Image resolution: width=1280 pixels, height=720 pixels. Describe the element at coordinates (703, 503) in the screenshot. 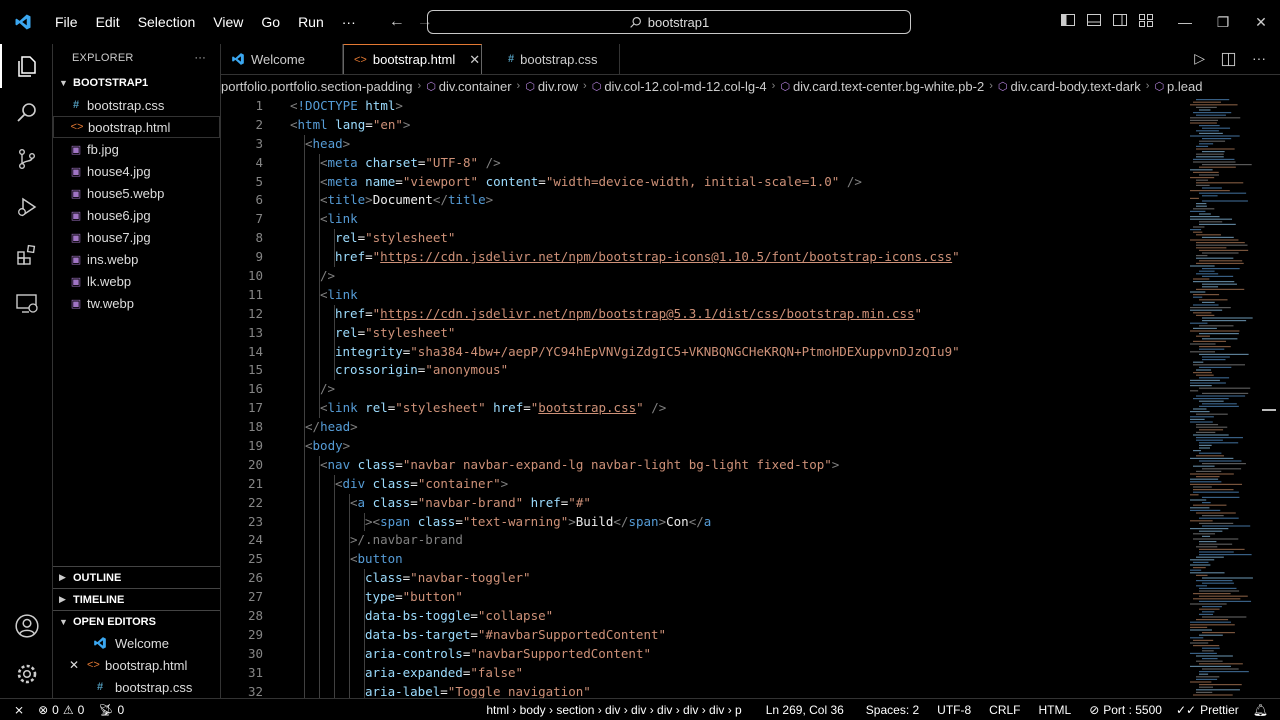

I see `code-line: 22 <a class="navbar-brand" href="#"` at that location.